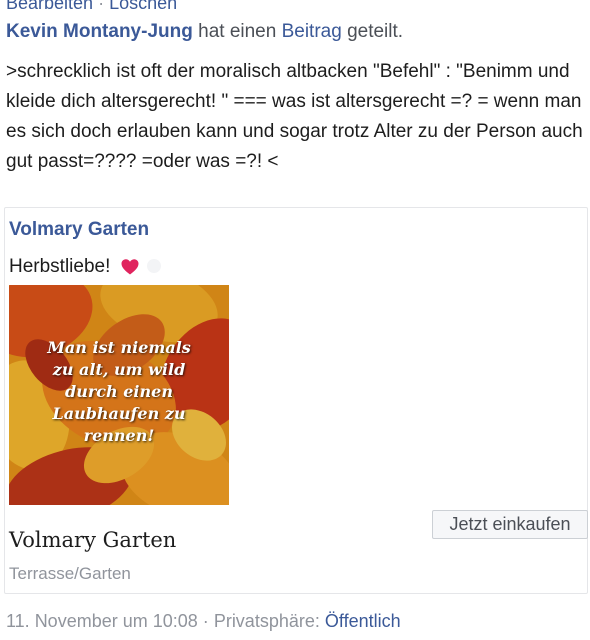 This screenshot has width=590, height=640. Describe the element at coordinates (49, 6) in the screenshot. I see `edit-link: Bearbeiten` at that location.